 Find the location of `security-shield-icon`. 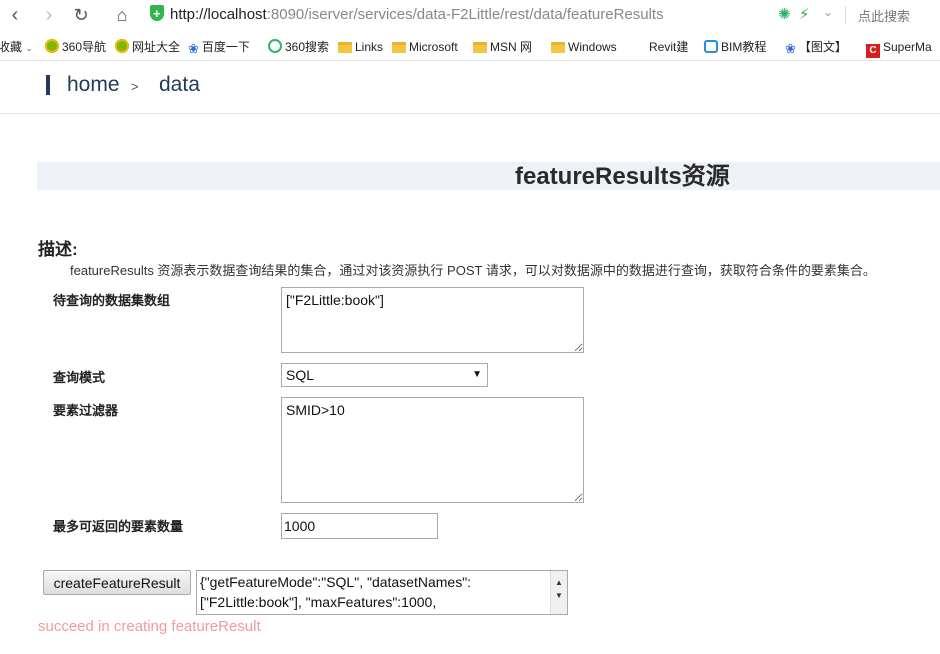

security-shield-icon is located at coordinates (157, 14).